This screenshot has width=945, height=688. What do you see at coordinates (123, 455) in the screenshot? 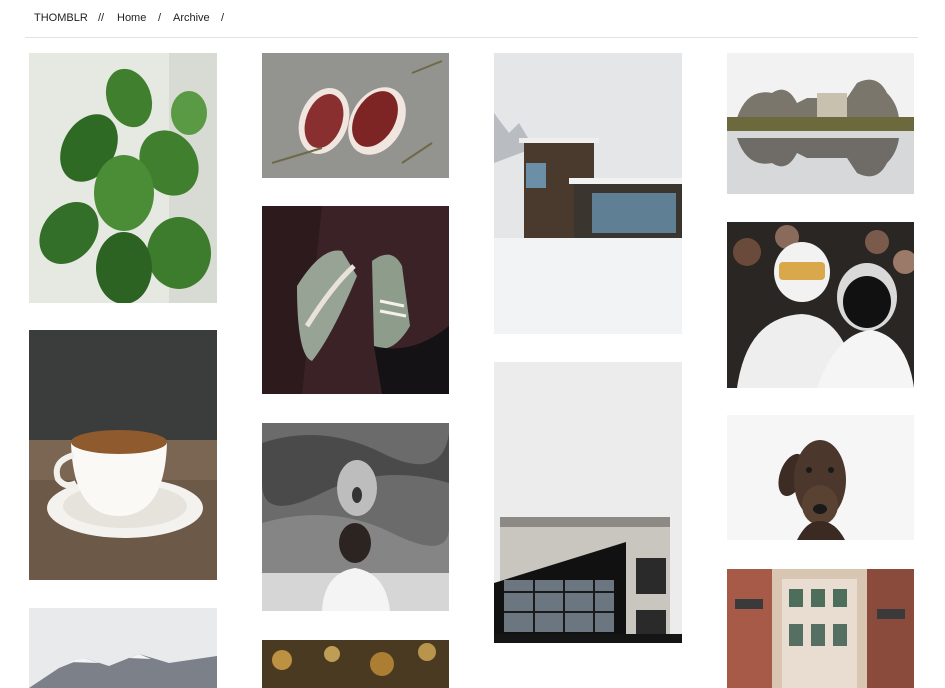
I see `photo-coffee` at bounding box center [123, 455].